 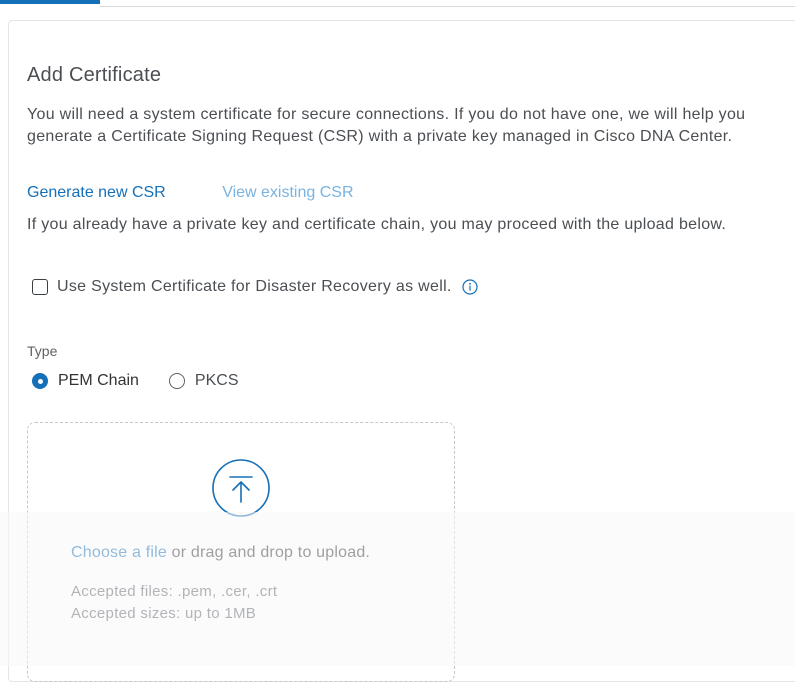 I want to click on upload-arrow-icon, so click(x=241, y=488).